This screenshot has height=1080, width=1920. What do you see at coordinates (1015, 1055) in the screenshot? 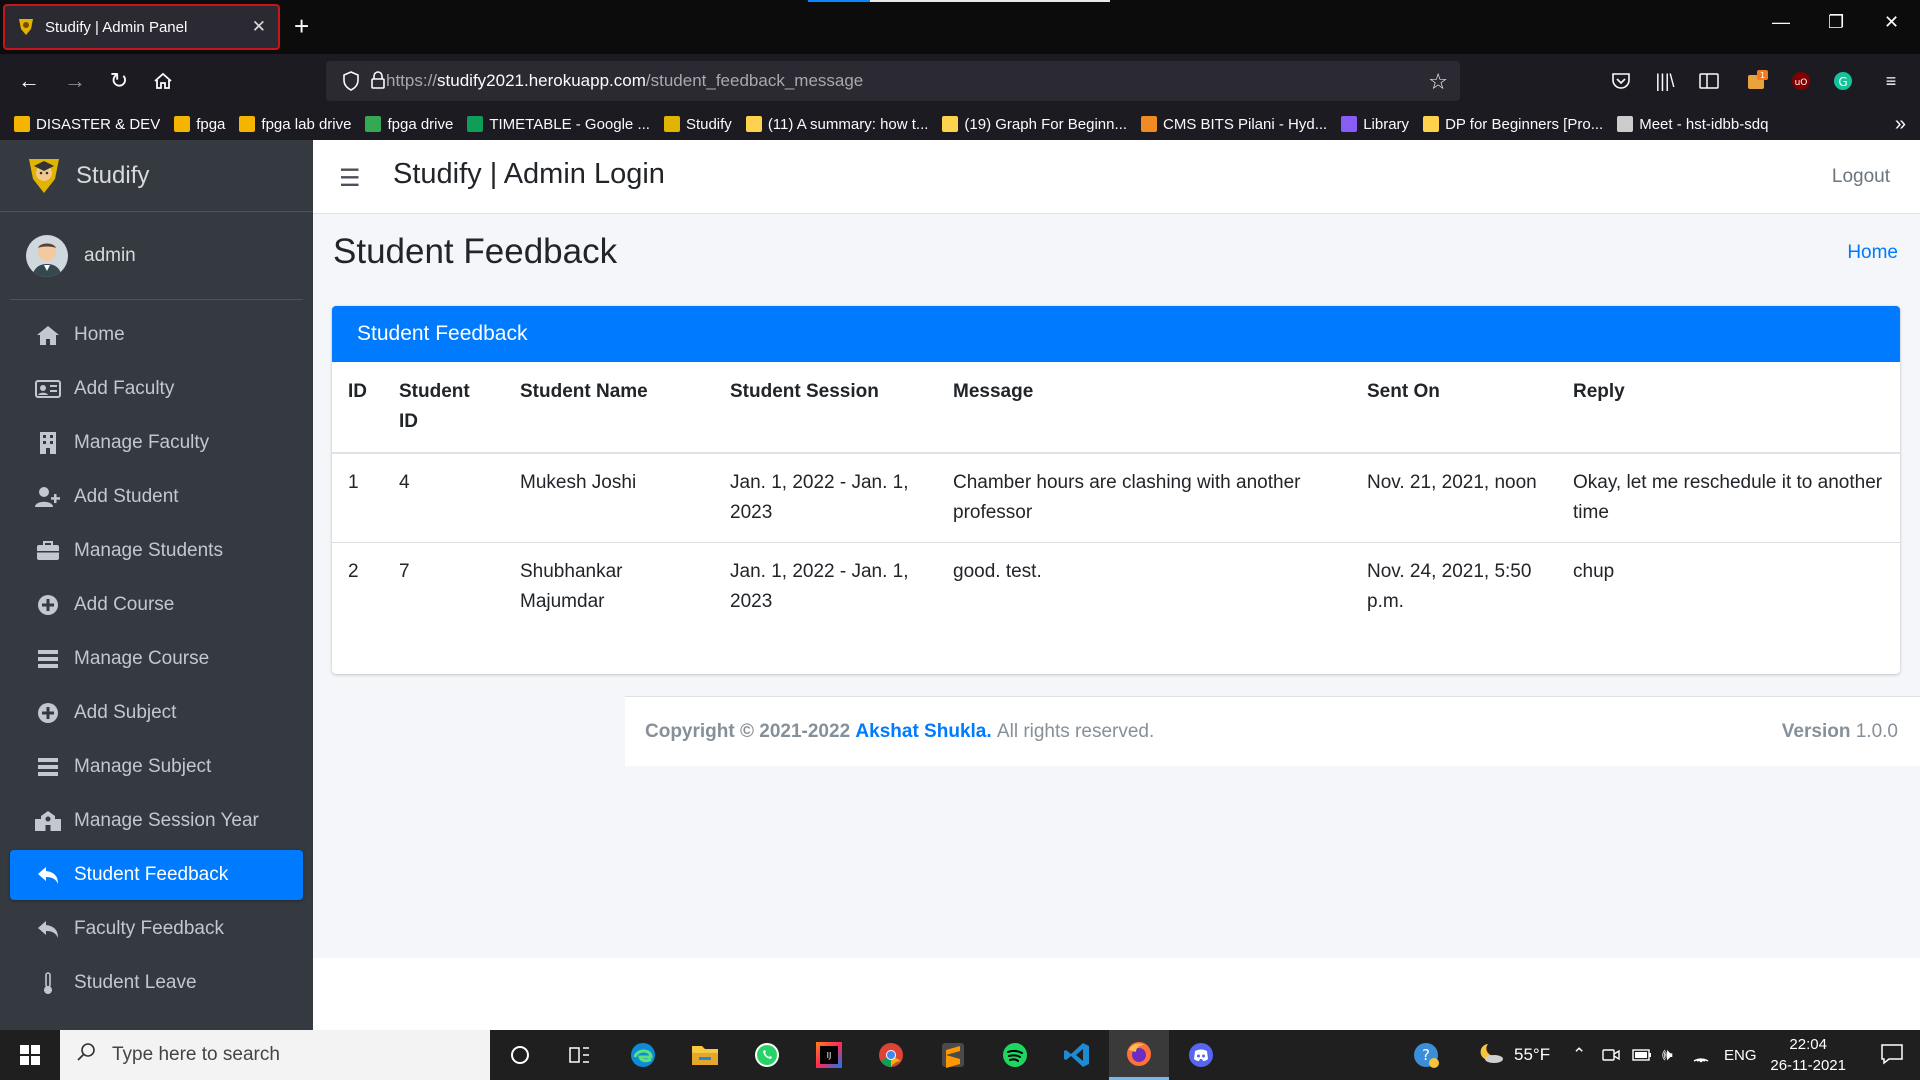
I see `spotify-icon` at bounding box center [1015, 1055].